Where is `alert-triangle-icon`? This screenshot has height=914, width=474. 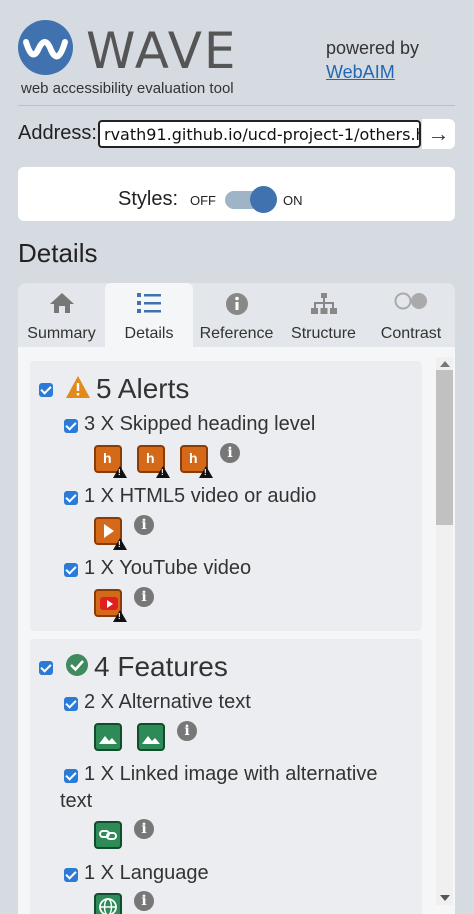 alert-triangle-icon is located at coordinates (78, 389).